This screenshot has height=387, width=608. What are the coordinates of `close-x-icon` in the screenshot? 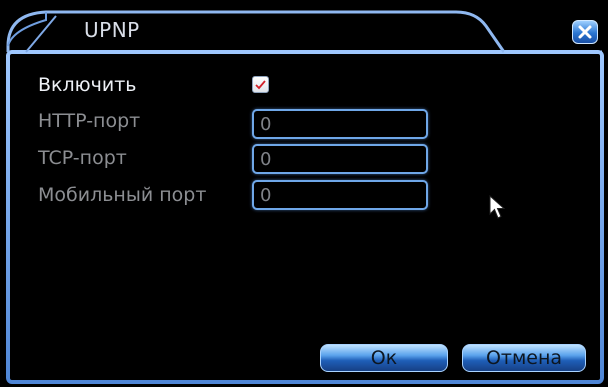 It's located at (585, 32).